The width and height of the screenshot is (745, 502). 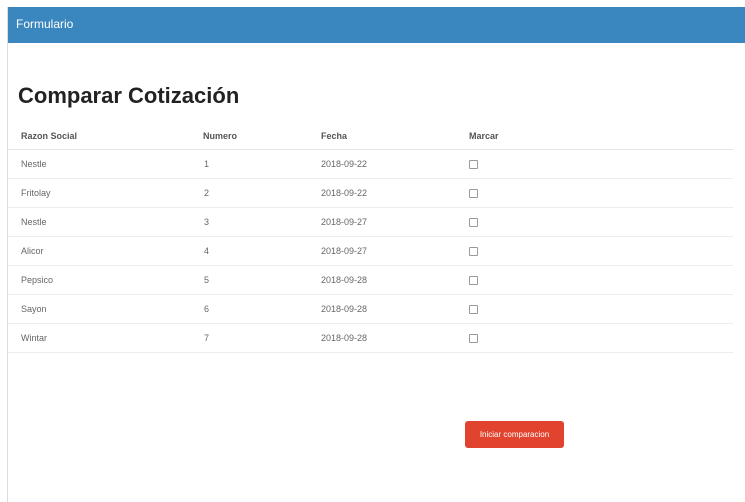 What do you see at coordinates (249, 164) in the screenshot?
I see `cell-numero: 1` at bounding box center [249, 164].